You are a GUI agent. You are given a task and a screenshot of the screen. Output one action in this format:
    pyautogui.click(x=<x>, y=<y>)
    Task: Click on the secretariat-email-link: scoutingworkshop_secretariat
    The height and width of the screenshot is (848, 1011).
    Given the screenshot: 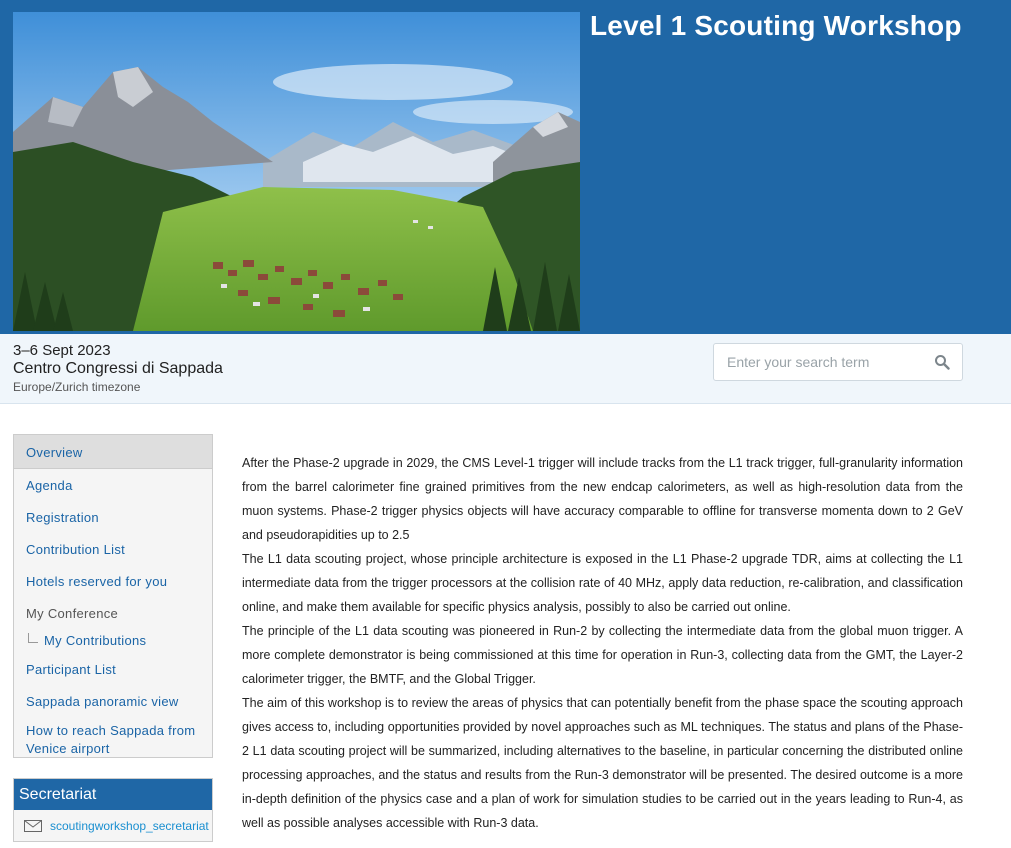 What is the action you would take?
    pyautogui.click(x=116, y=827)
    